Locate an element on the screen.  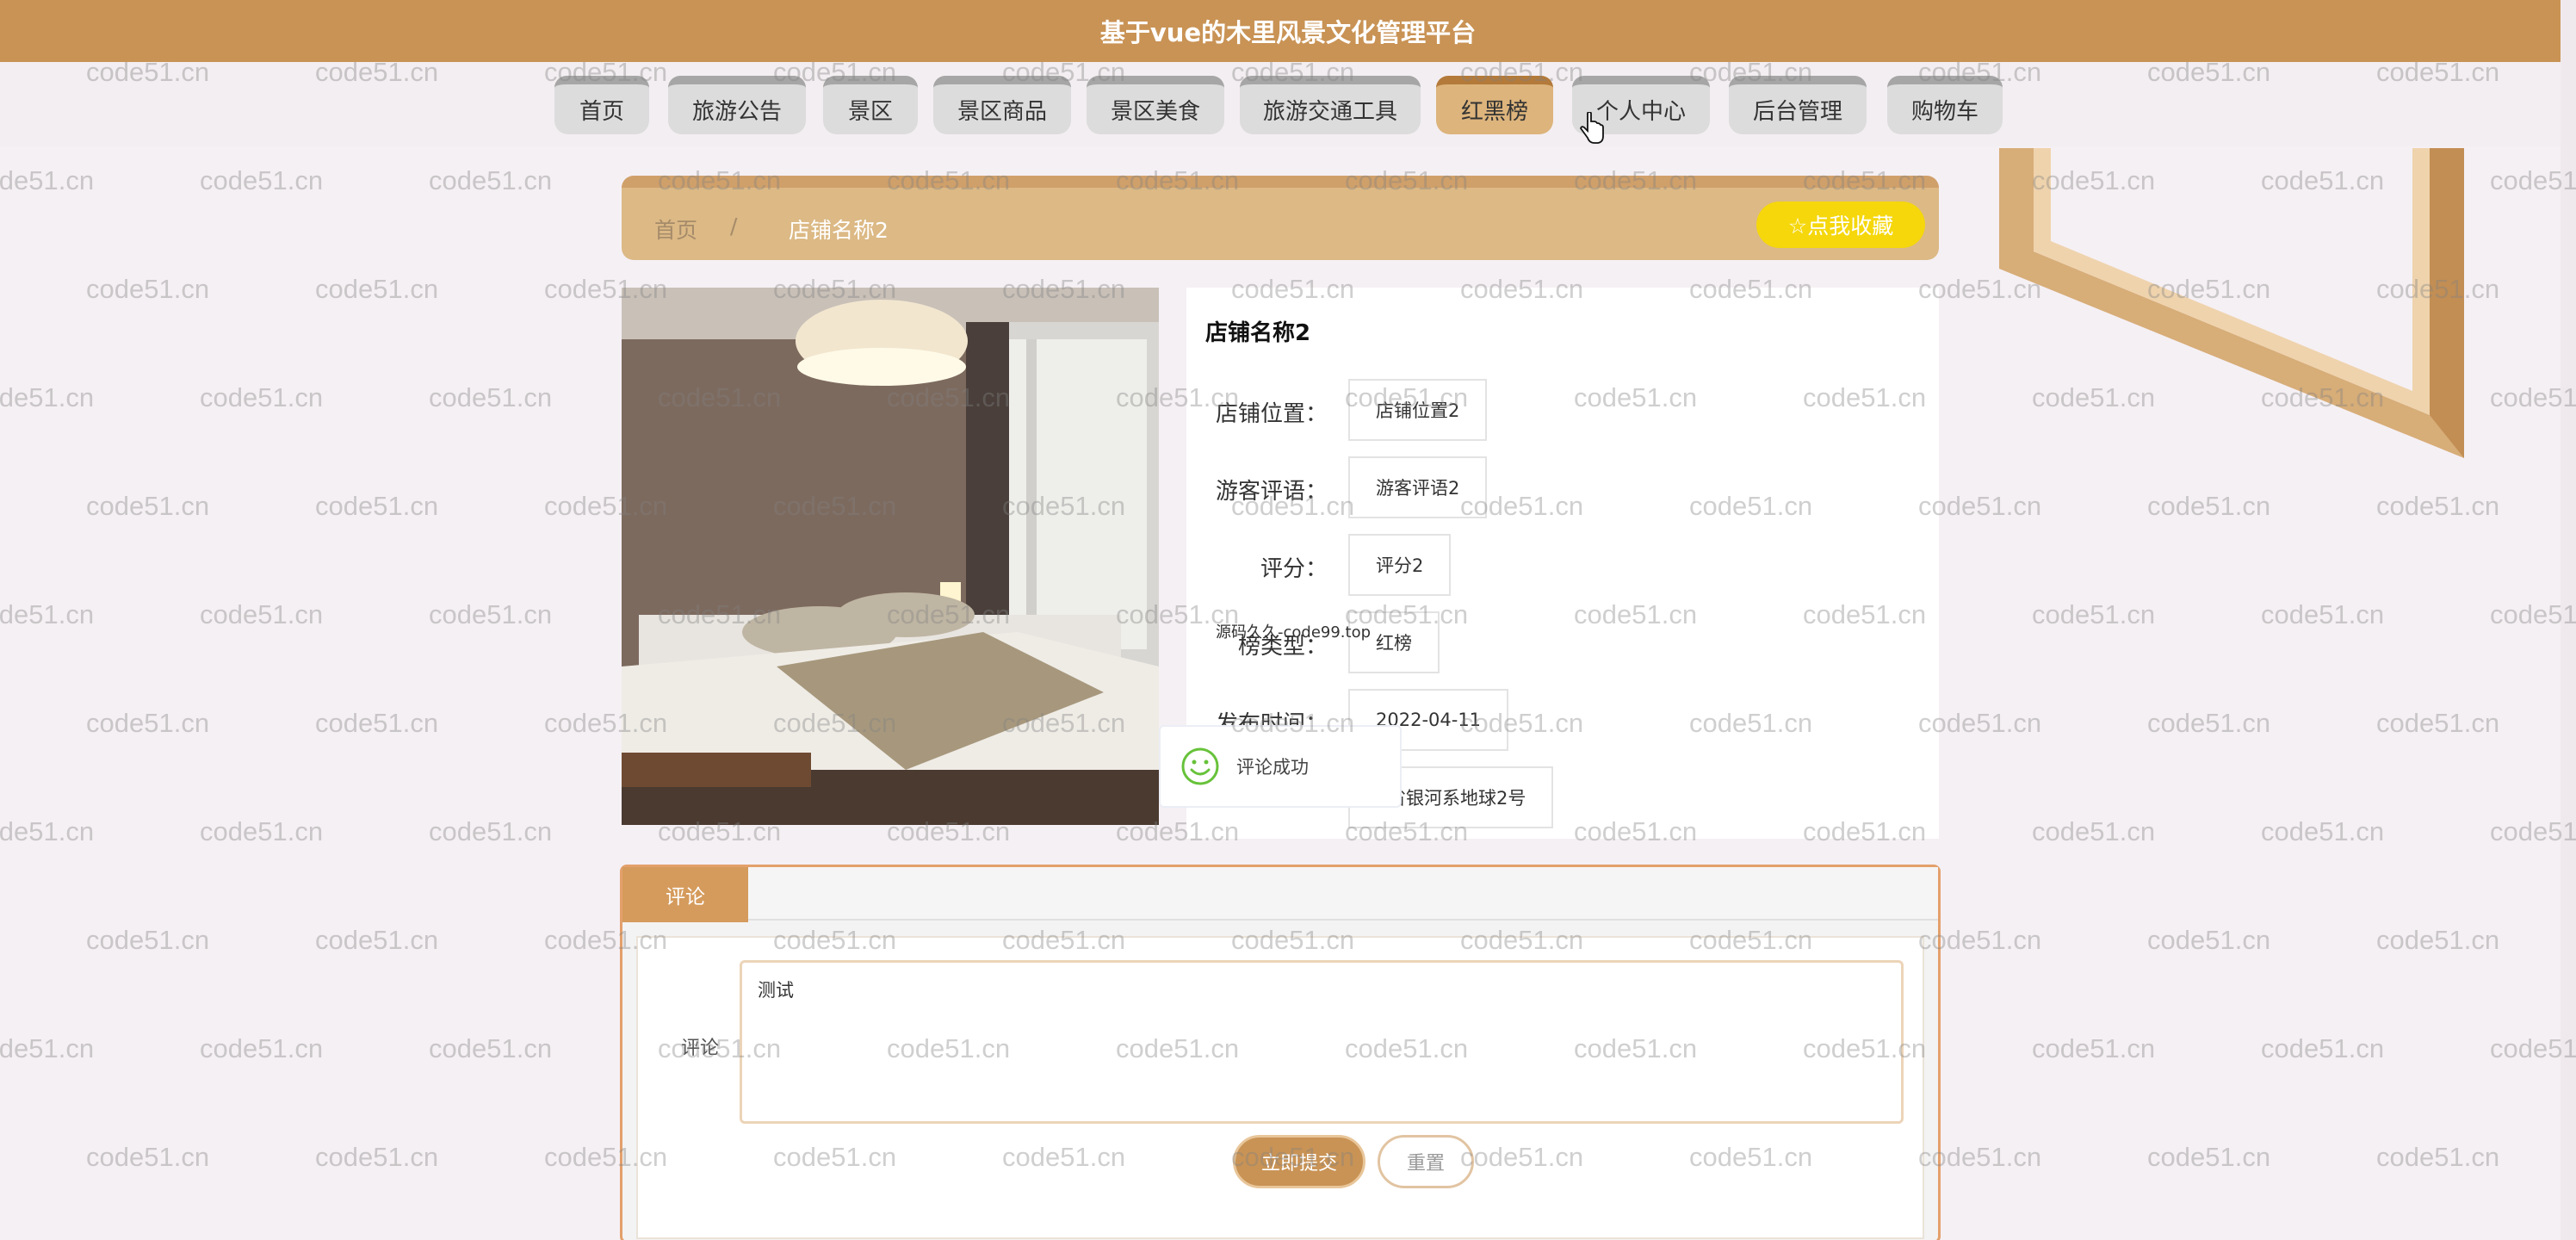
submit-button: 立即提交 is located at coordinates (1299, 1162).